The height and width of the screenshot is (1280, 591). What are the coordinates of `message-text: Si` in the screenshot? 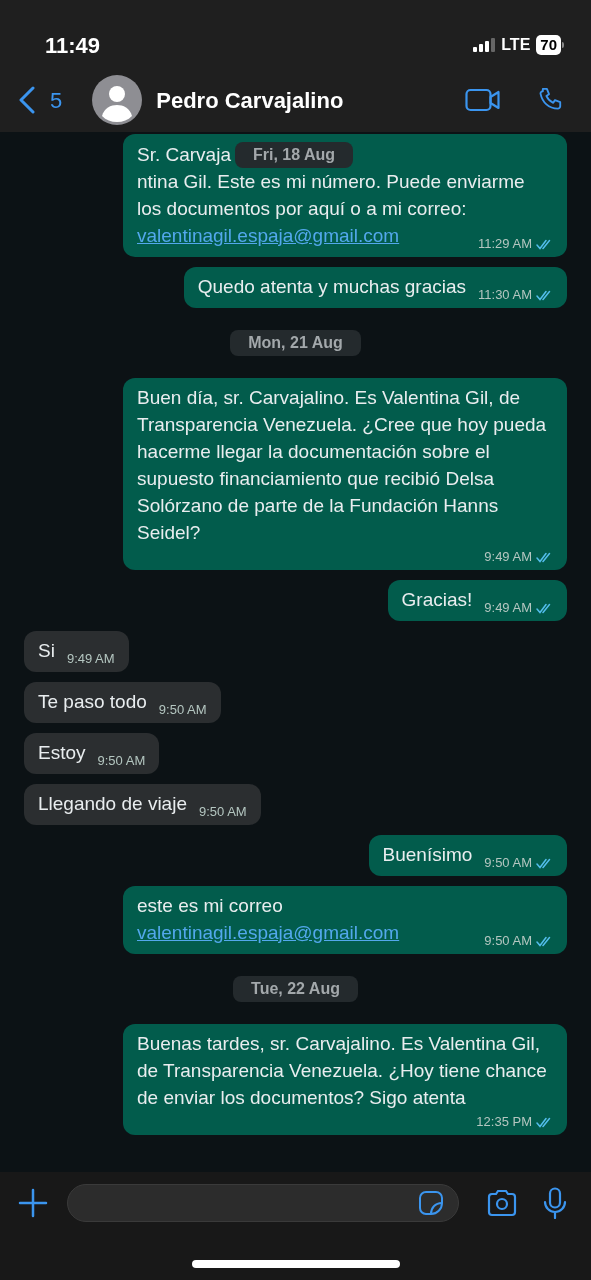 It's located at (46, 651).